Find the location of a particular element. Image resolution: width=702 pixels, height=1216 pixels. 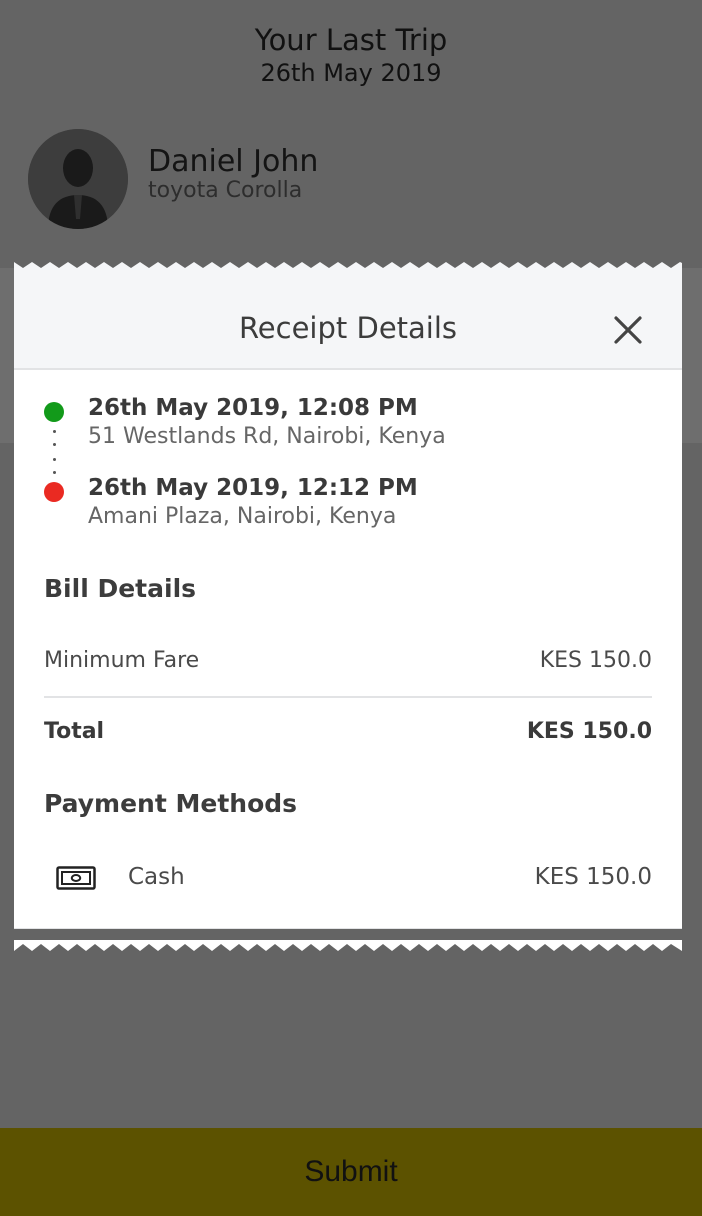

submit-button: Submit is located at coordinates (351, 1172).